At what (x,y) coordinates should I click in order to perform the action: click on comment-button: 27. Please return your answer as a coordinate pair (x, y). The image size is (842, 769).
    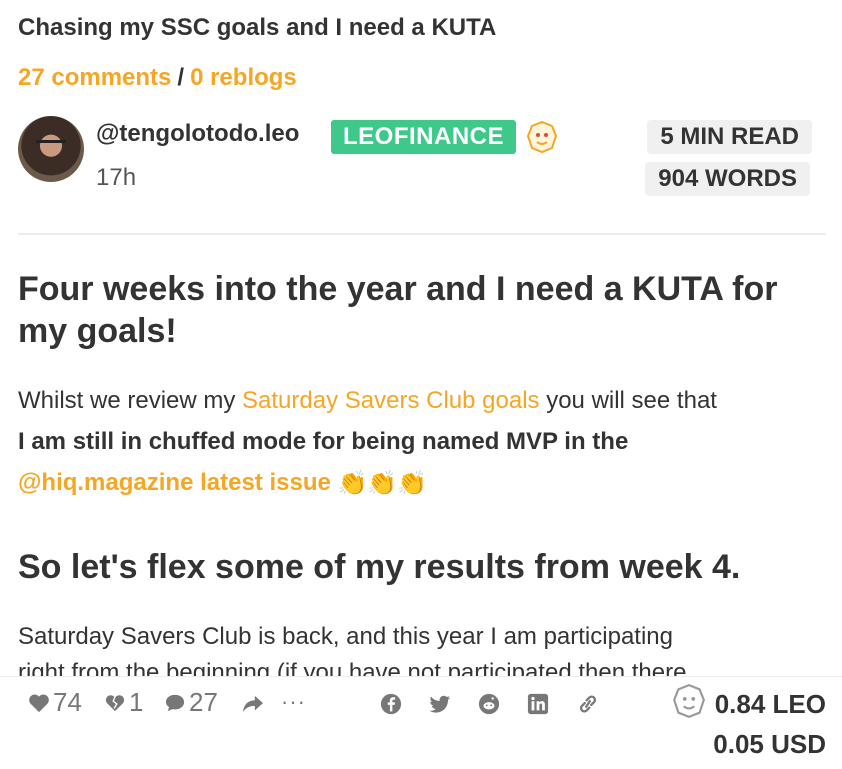
    Looking at the image, I should click on (191, 702).